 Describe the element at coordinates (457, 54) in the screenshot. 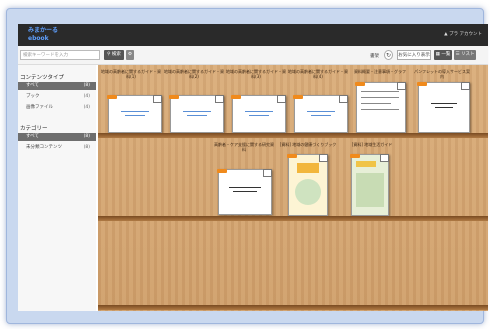

I see `list-icon: ☰` at that location.